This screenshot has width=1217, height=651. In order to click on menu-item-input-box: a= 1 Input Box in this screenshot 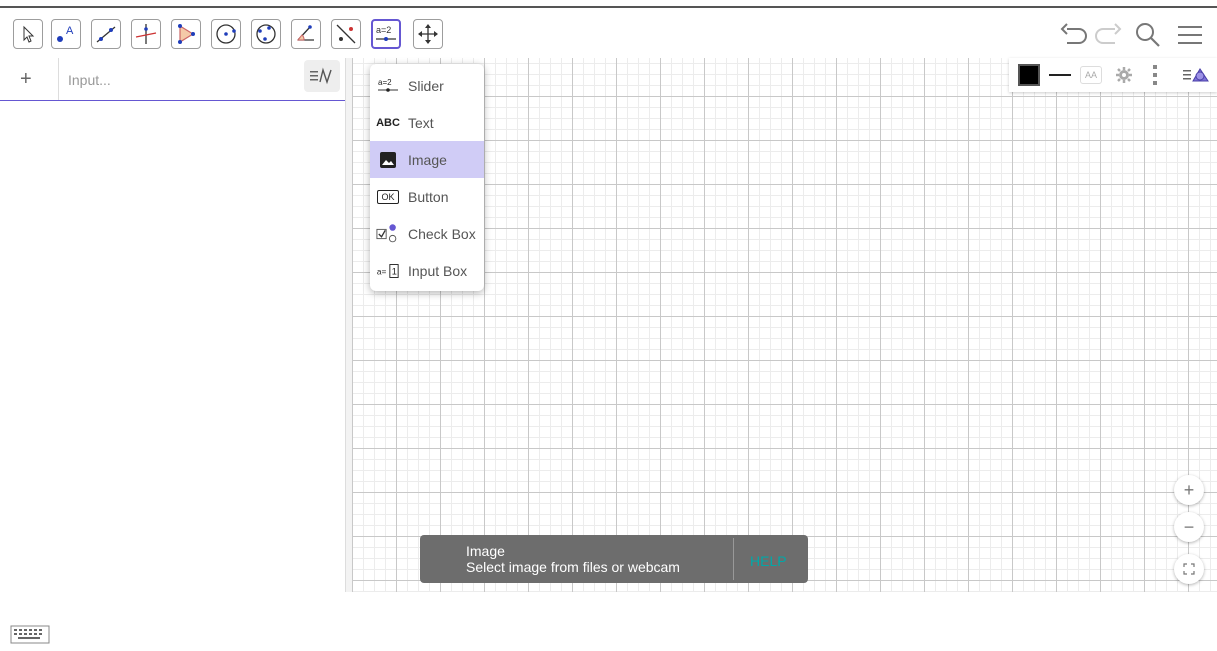, I will do `click(427, 270)`.